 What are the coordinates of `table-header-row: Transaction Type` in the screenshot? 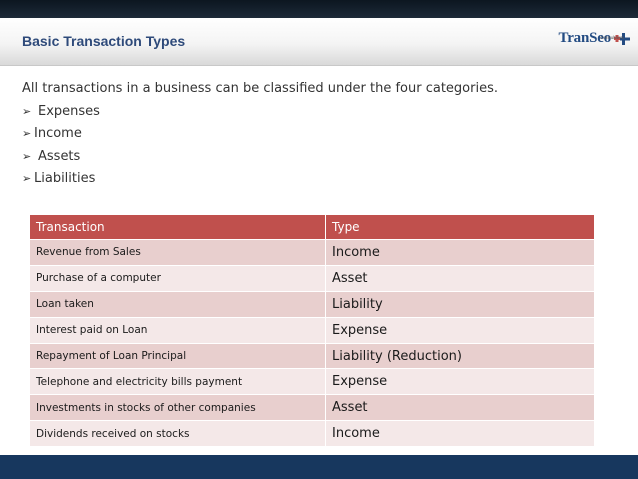 It's located at (312, 227).